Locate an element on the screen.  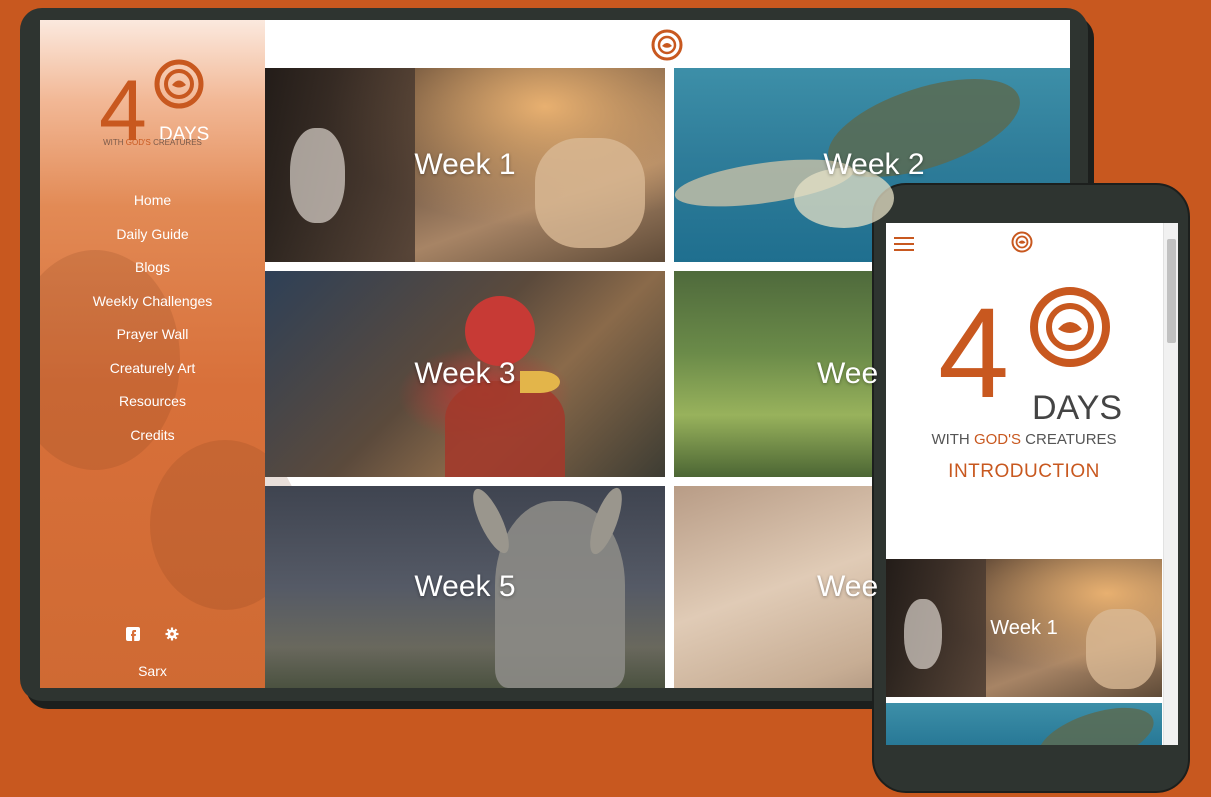
user-name: Sarx is located at coordinates (152, 671).